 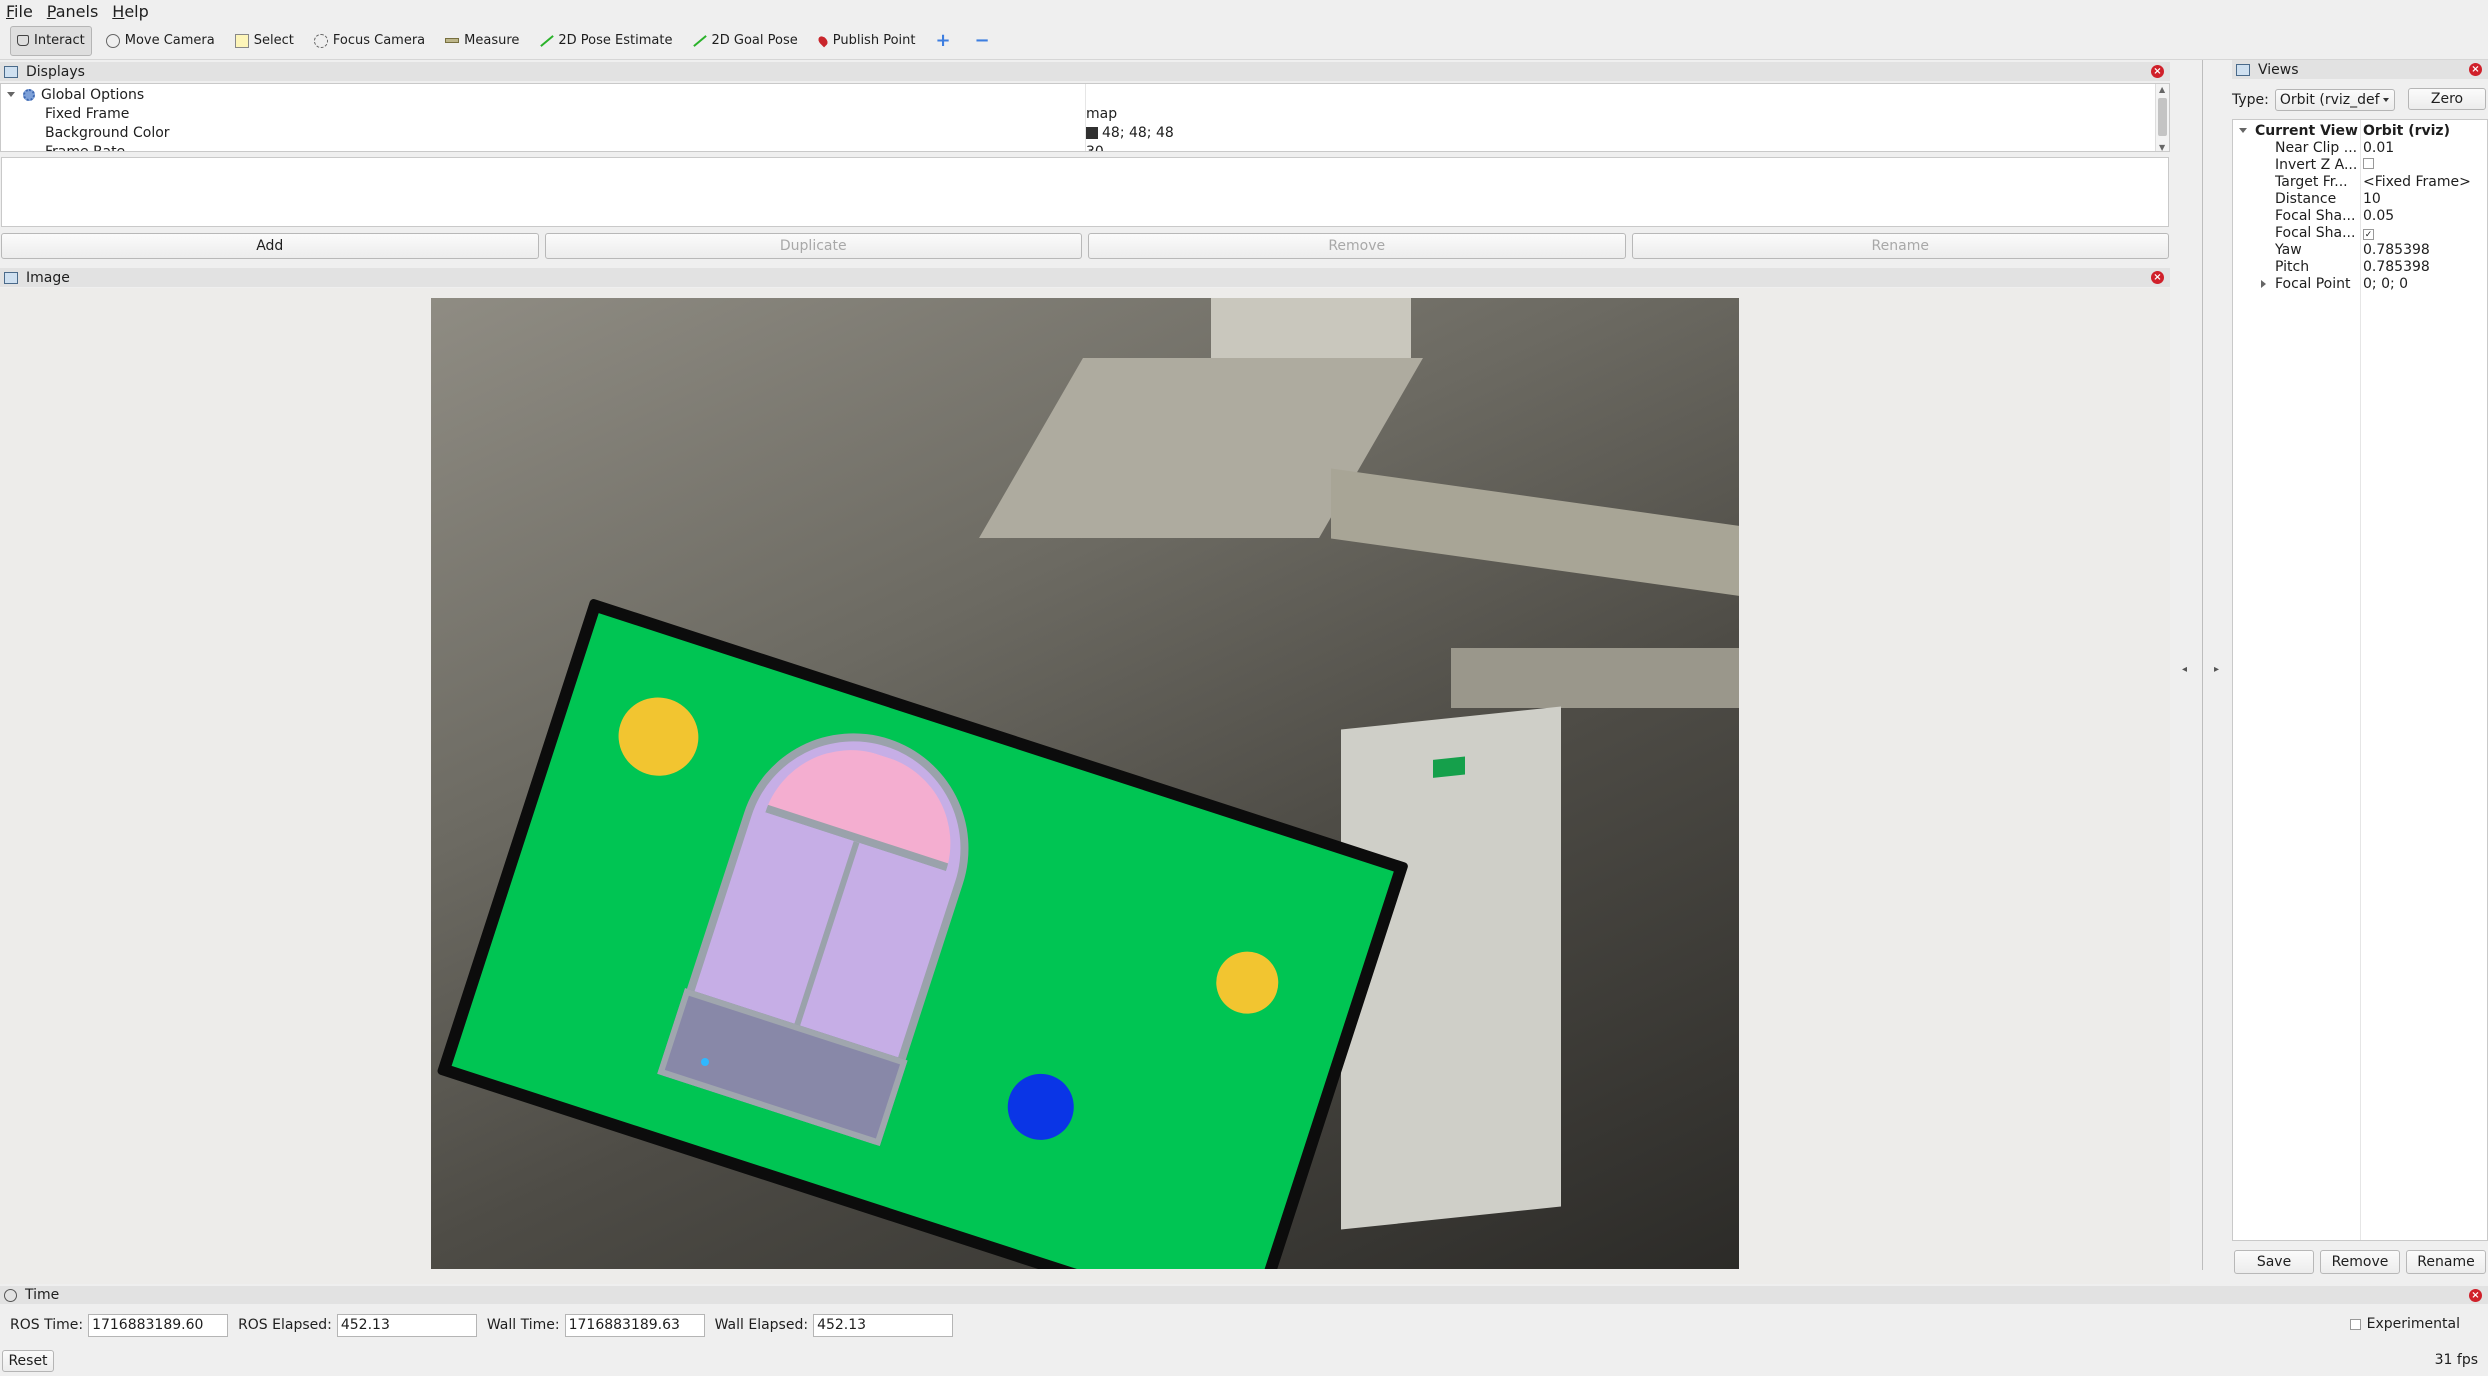 I want to click on prop-focal-shape-size: Focal Sha... 0.05, so click(x=2360, y=215).